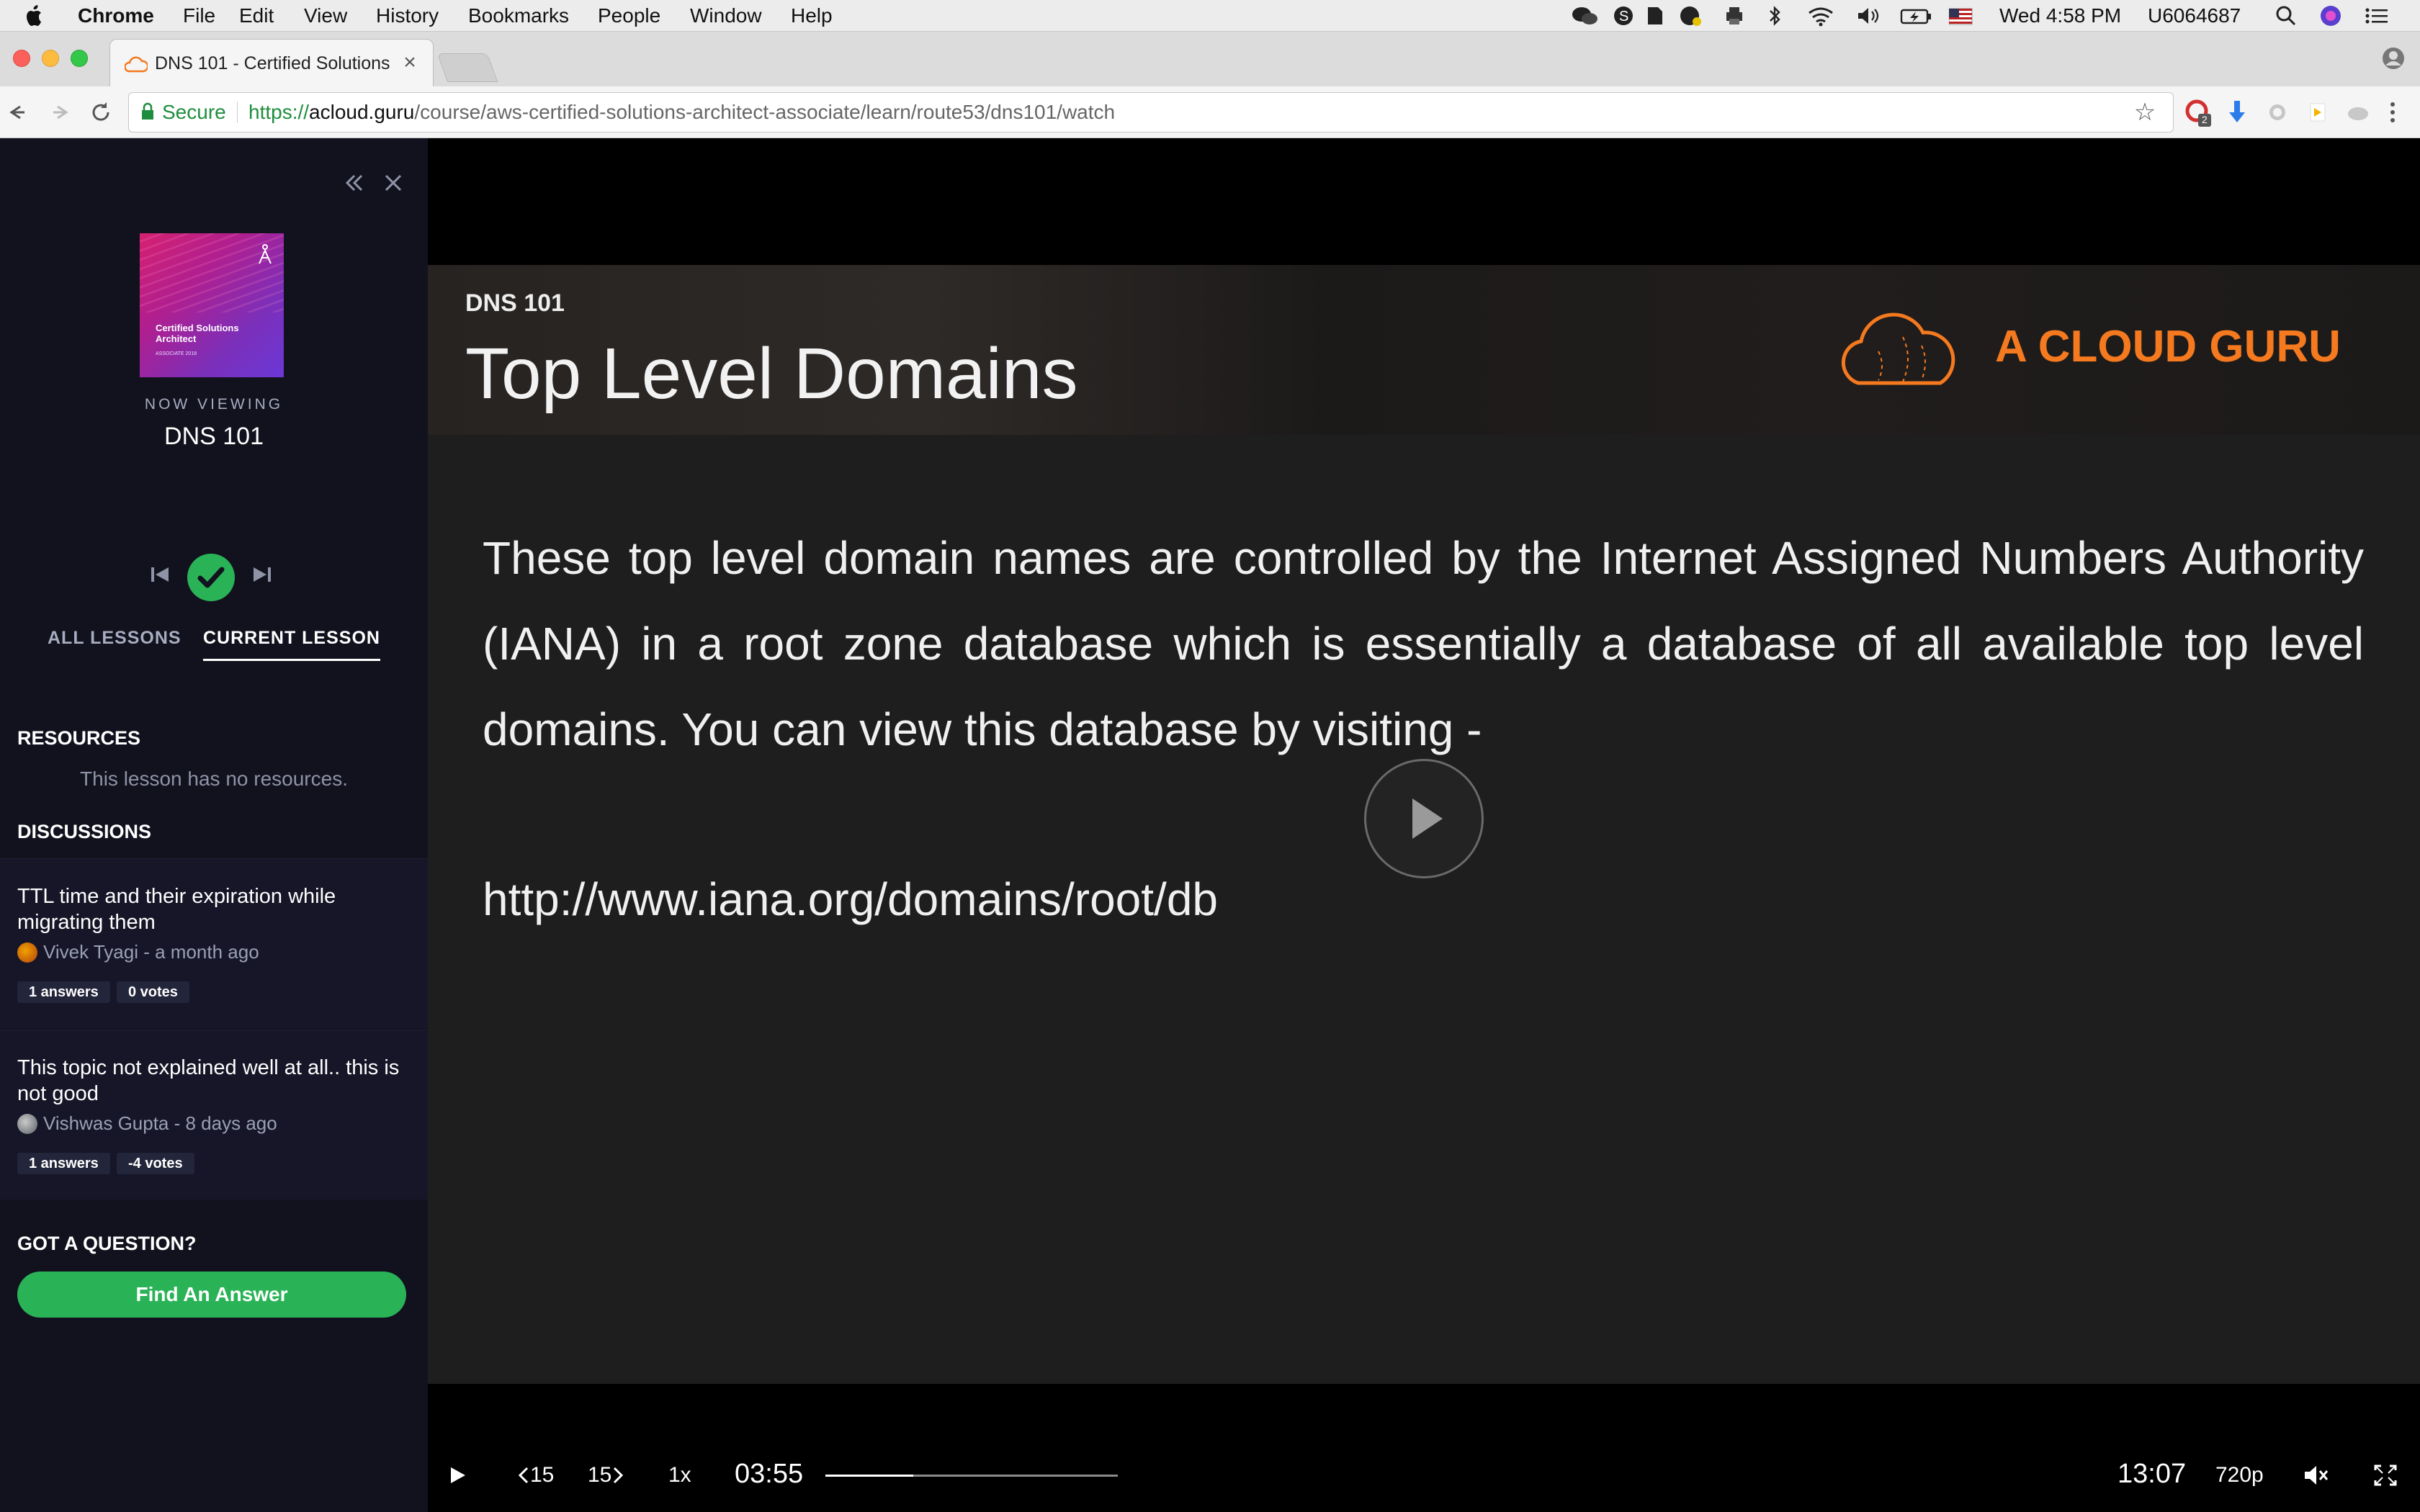  What do you see at coordinates (869, 1476) in the screenshot?
I see `progress-fill` at bounding box center [869, 1476].